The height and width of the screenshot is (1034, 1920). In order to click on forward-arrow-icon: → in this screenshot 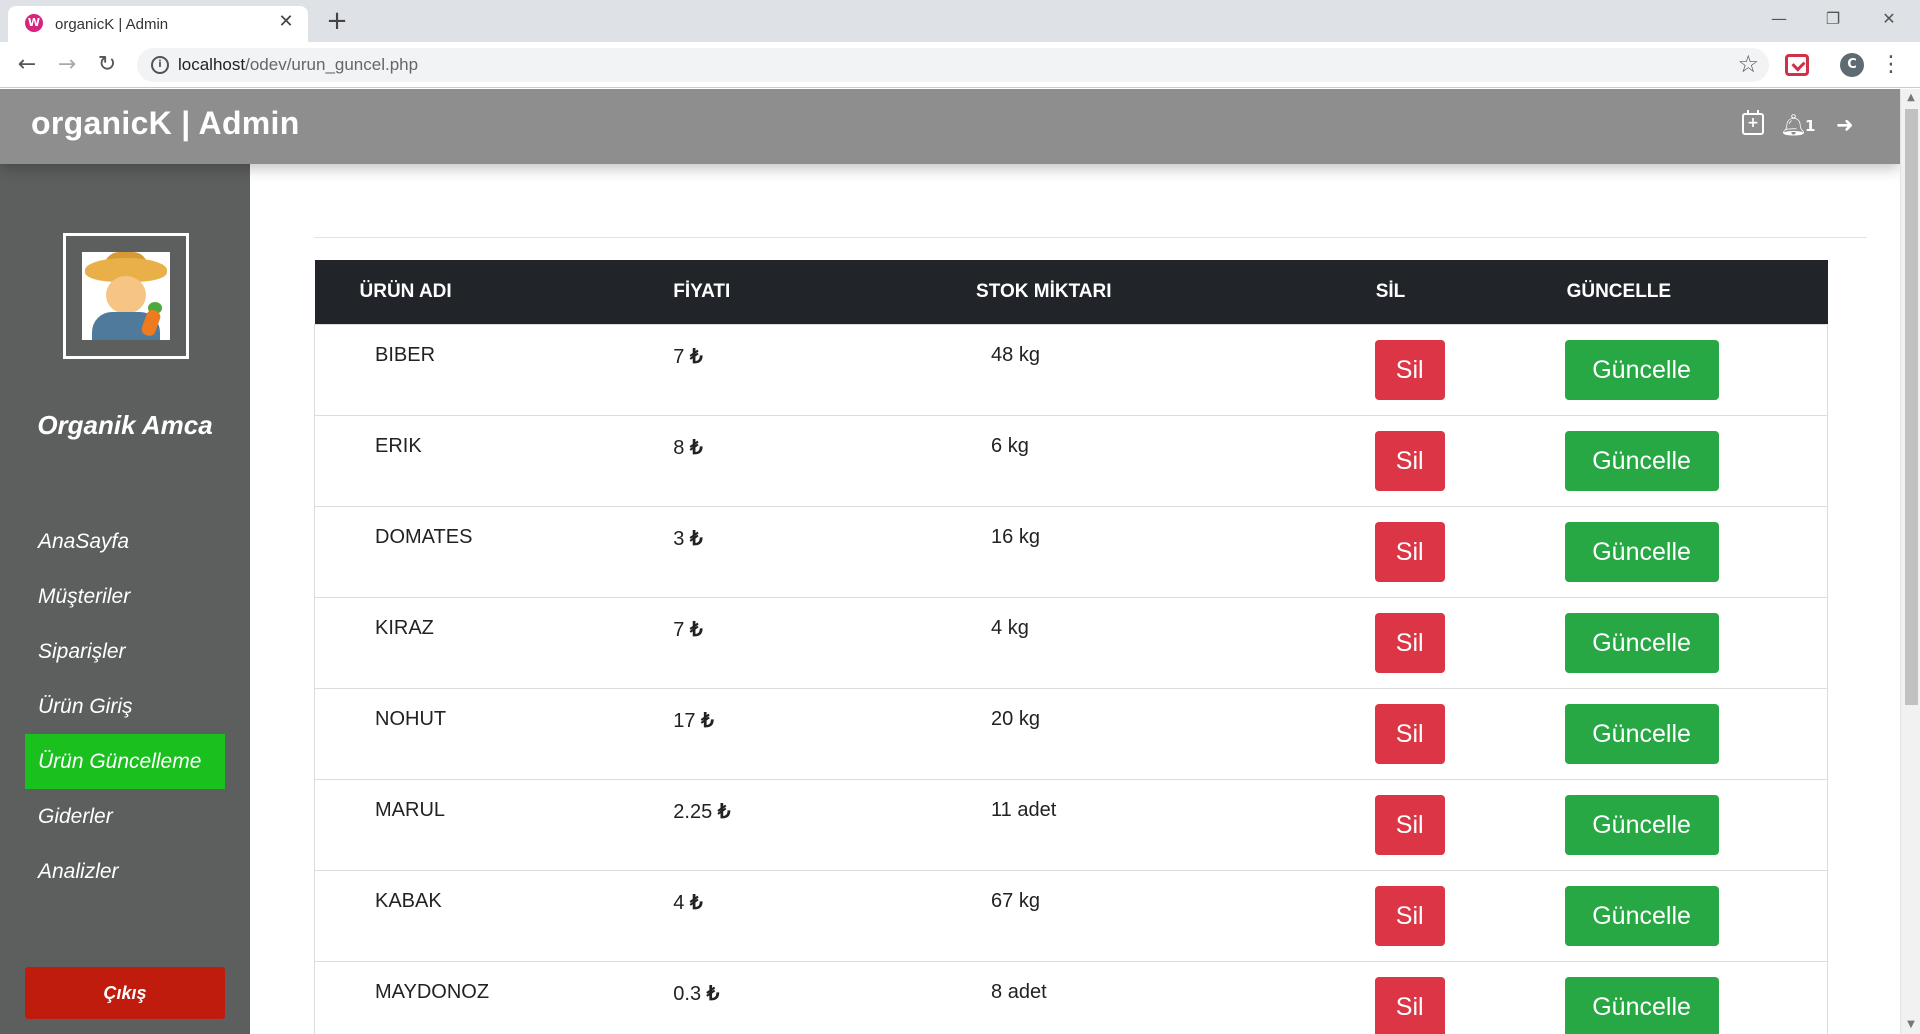, I will do `click(67, 65)`.